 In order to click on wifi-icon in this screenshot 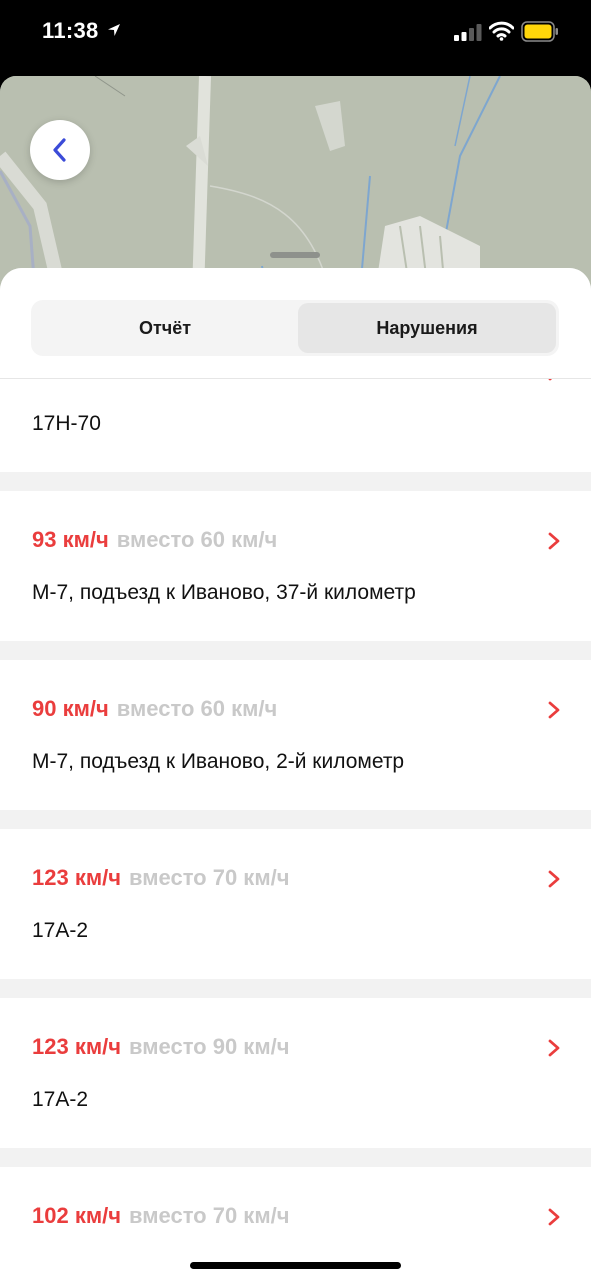, I will do `click(501, 31)`.